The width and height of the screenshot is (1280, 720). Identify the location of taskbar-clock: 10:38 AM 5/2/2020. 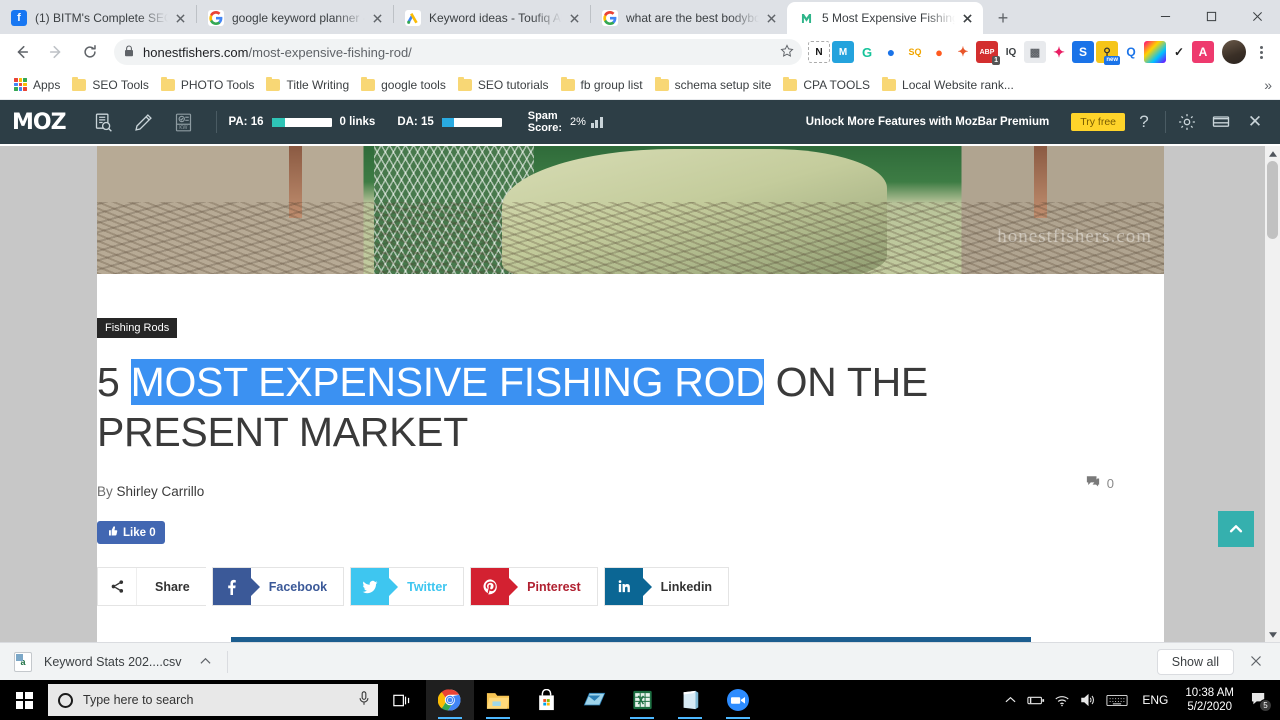
(1209, 700).